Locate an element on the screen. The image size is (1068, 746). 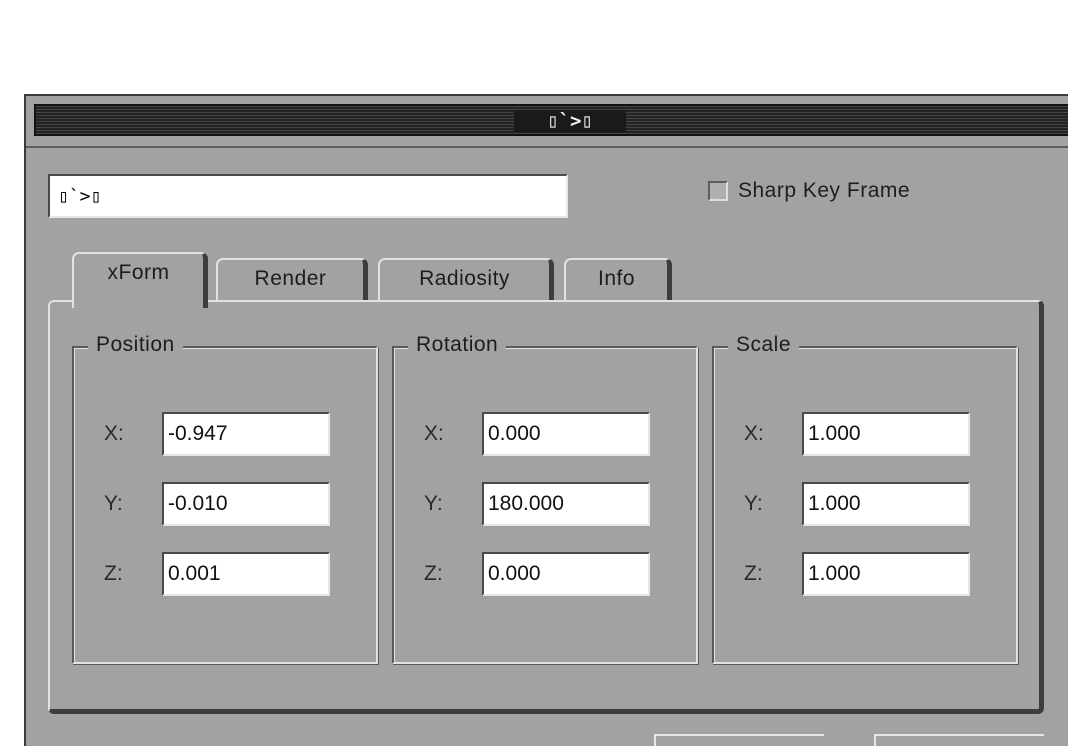
rotation-group: Rotation X: Y: Z: is located at coordinates (545, 498).